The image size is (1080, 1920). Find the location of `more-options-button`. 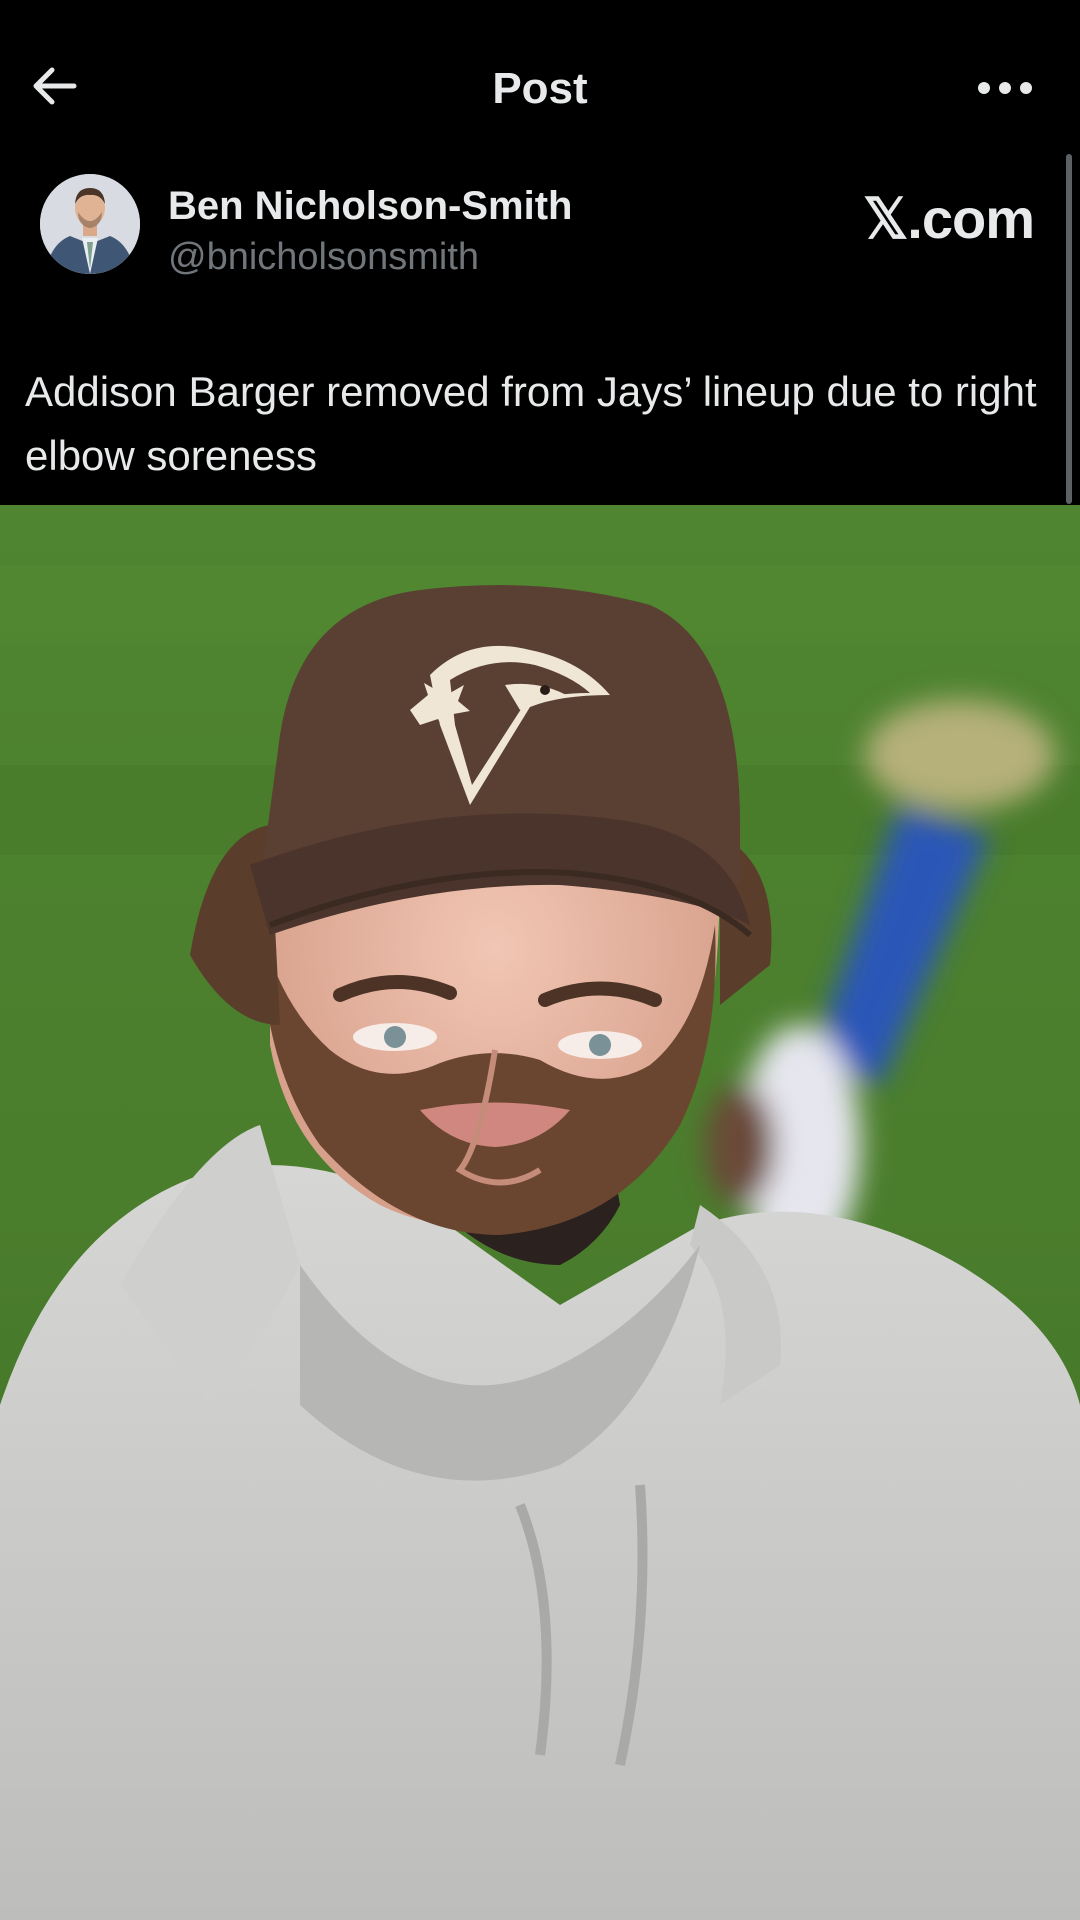

more-options-button is located at coordinates (1005, 90).